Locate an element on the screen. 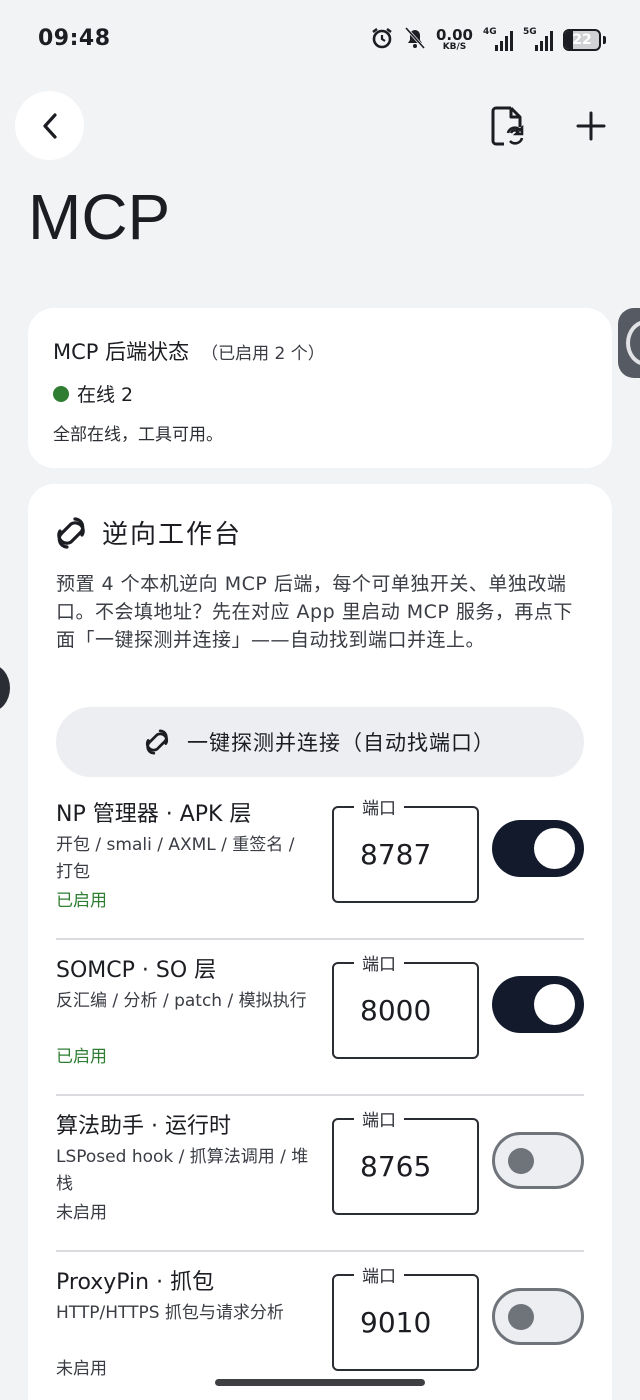 This screenshot has height=1400, width=640. port-input: 端口 8765 is located at coordinates (405, 1160).